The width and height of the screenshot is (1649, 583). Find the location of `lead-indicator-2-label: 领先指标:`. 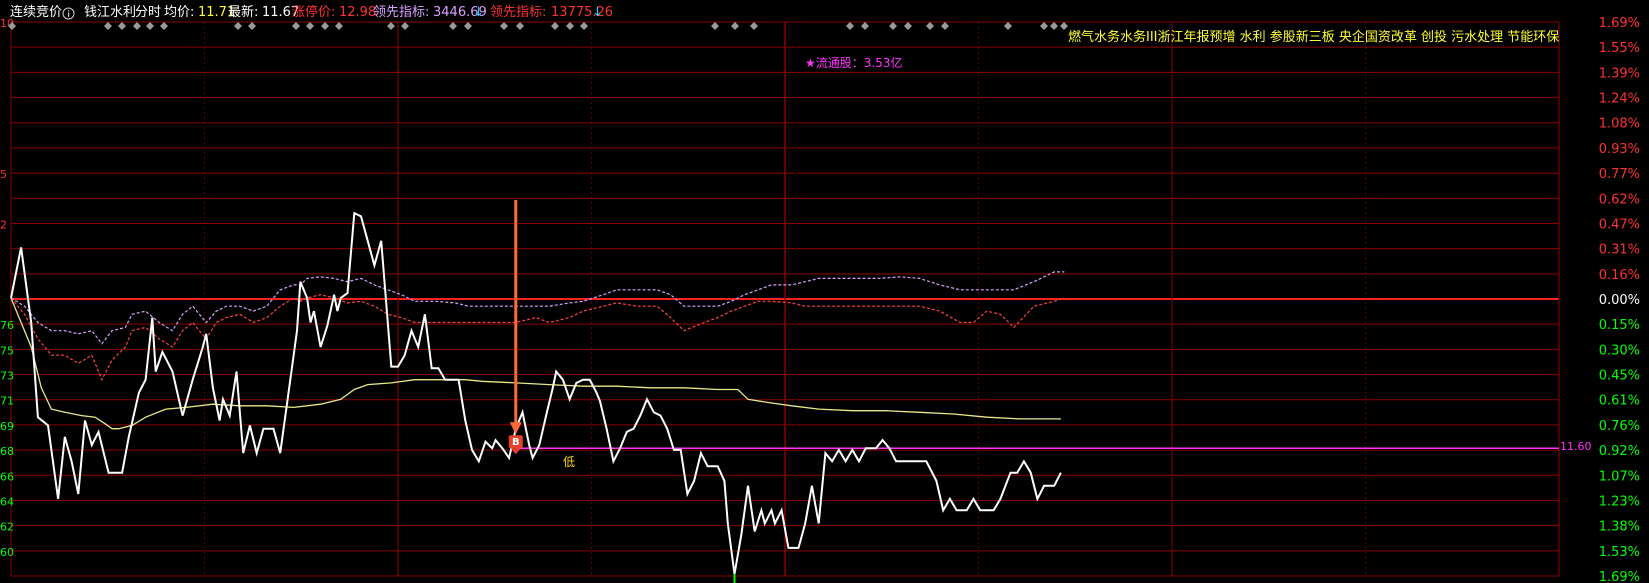

lead-indicator-2-label: 领先指标: is located at coordinates (518, 12).